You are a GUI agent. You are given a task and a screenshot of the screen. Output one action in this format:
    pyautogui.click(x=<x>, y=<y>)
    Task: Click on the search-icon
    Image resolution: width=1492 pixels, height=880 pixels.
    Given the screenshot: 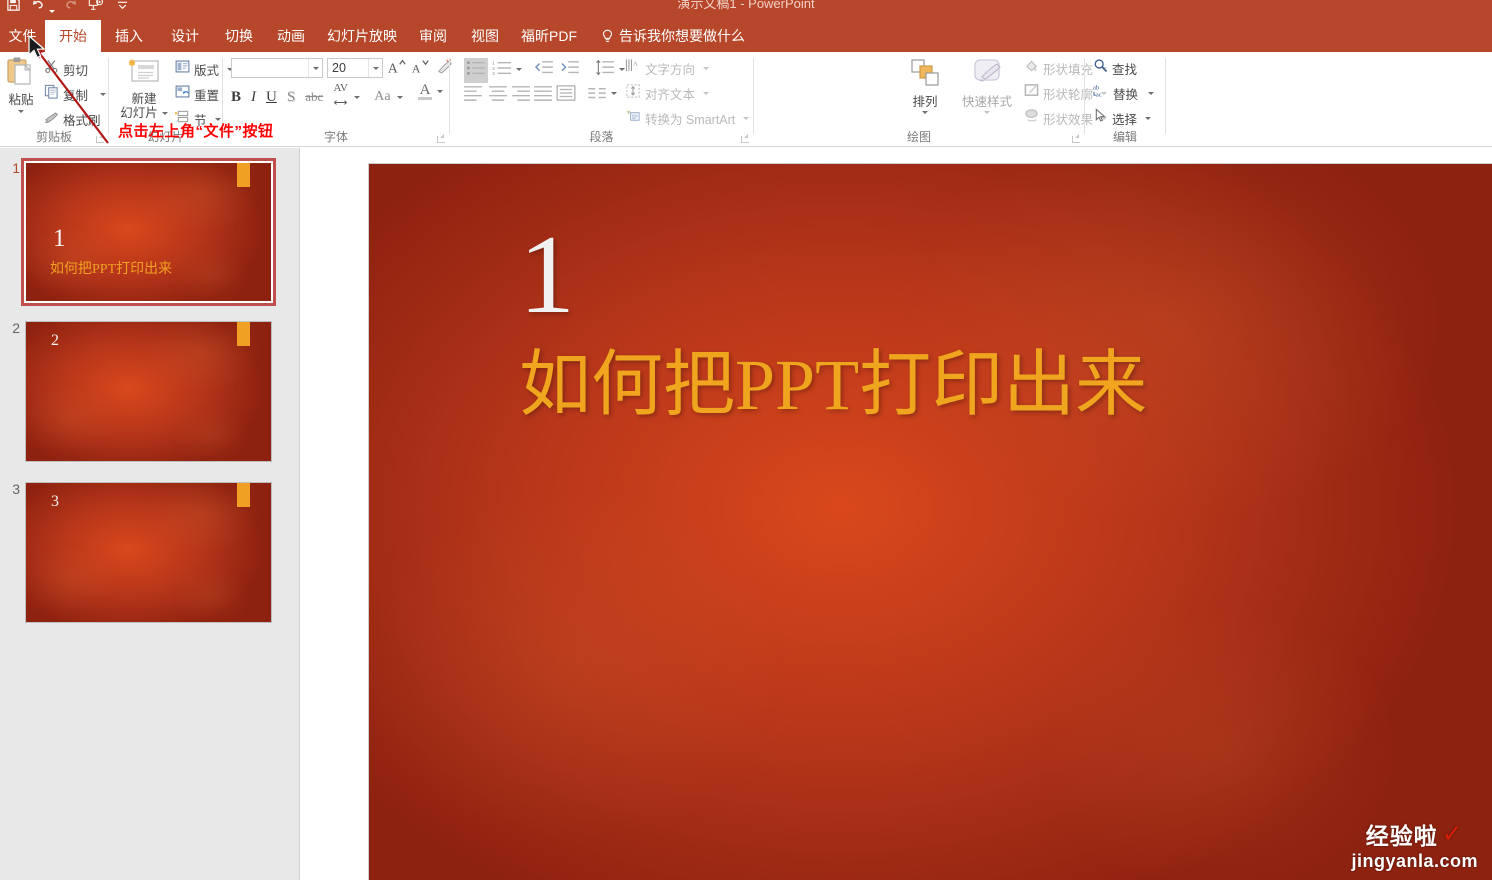 What is the action you would take?
    pyautogui.click(x=1100, y=68)
    